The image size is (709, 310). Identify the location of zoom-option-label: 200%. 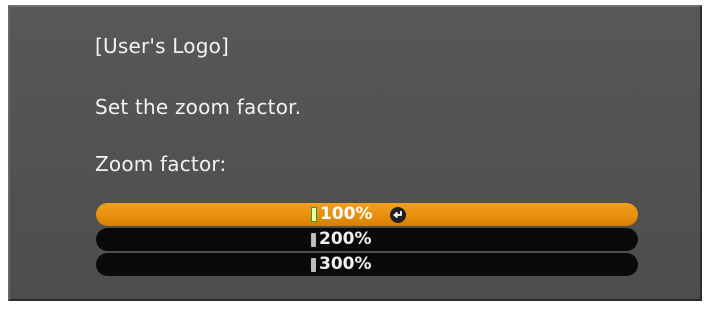
(345, 239).